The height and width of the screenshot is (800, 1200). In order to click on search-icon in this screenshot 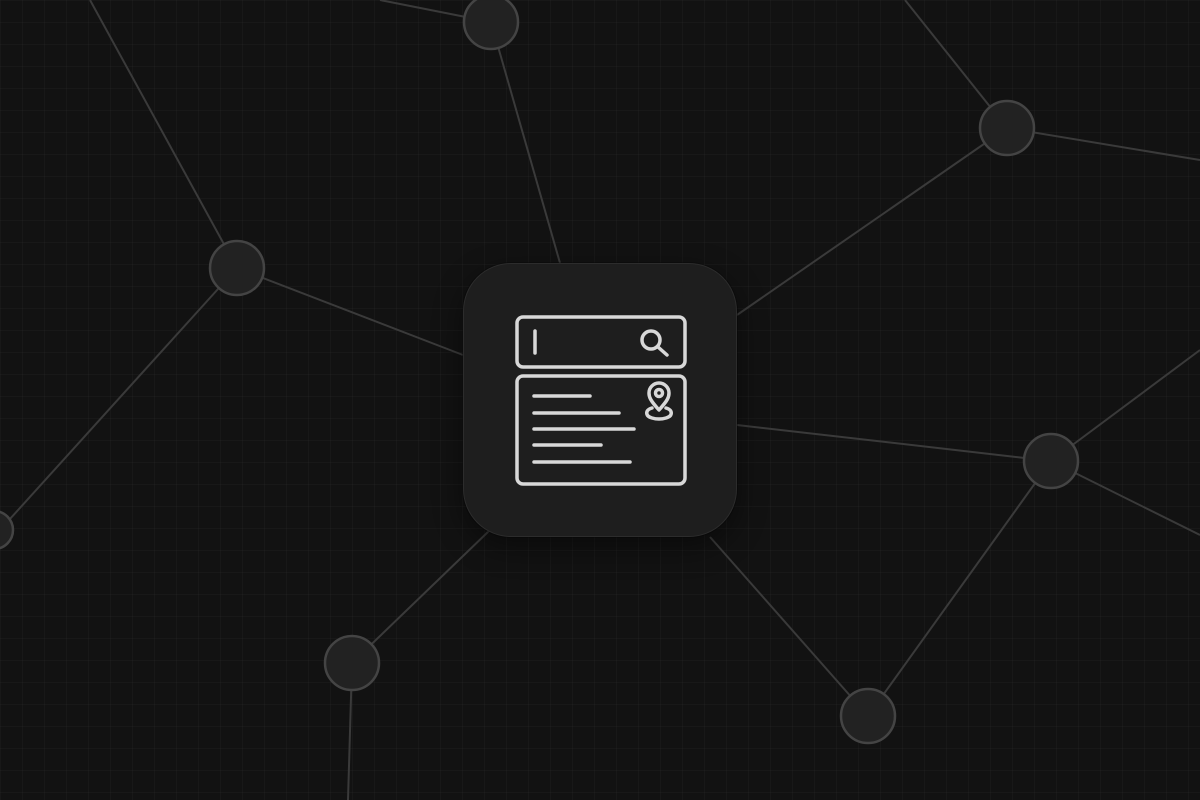, I will do `click(654, 343)`.